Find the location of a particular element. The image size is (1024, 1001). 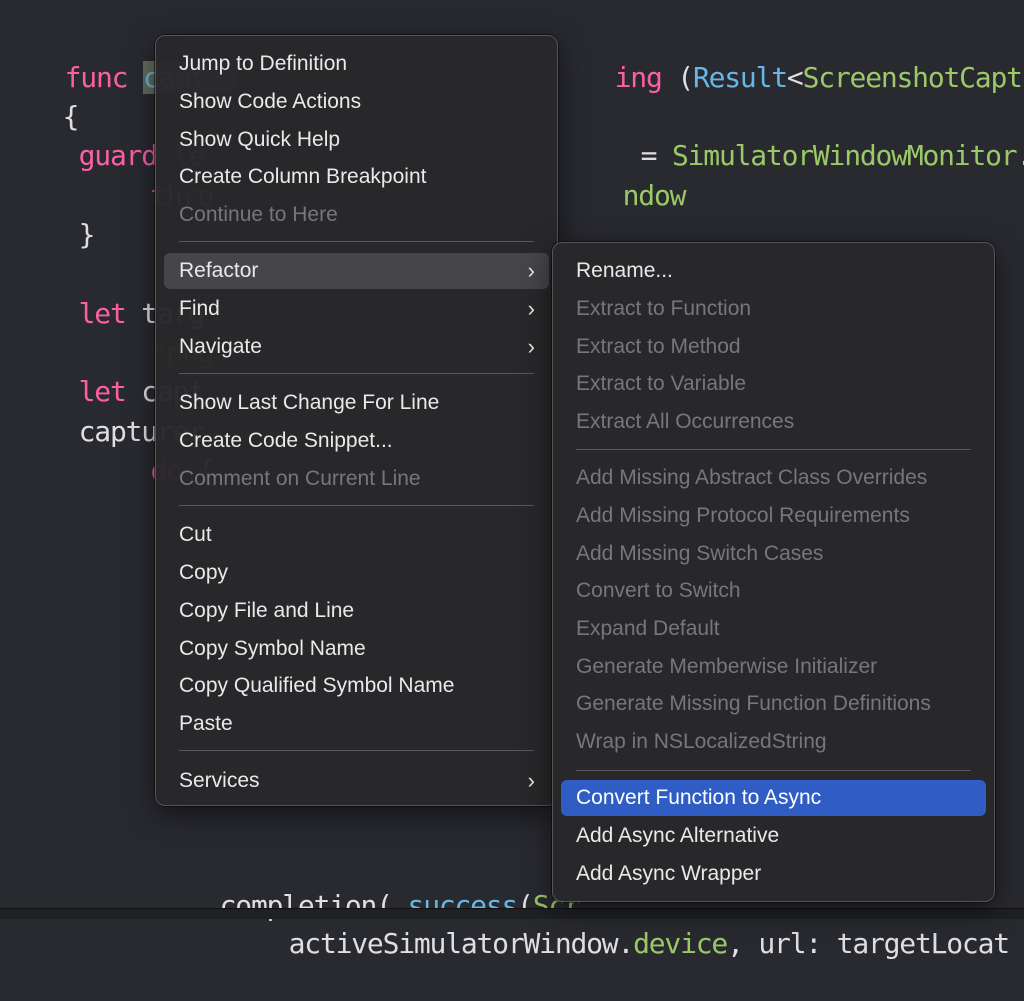

code-line-right: = SimulatorWindowMonitor.s is located at coordinates (801, 135).